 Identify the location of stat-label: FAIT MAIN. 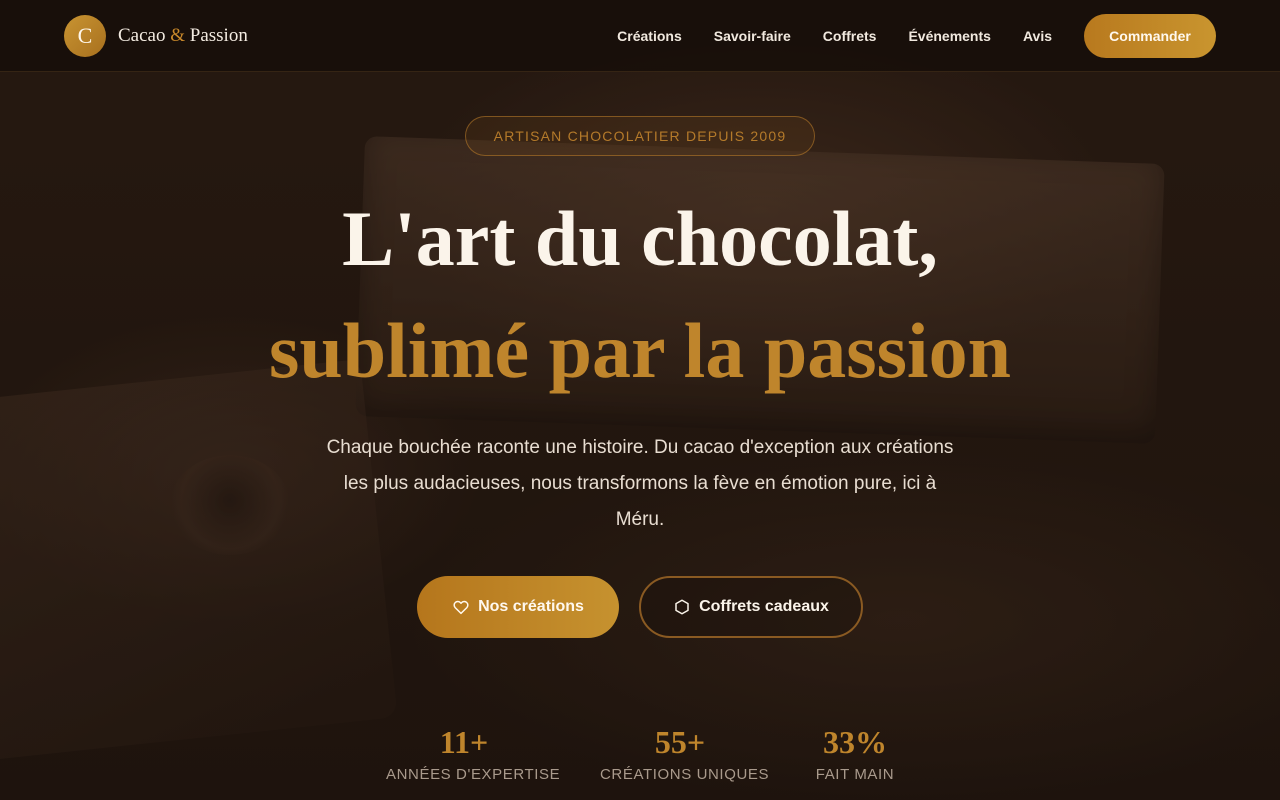
(855, 774).